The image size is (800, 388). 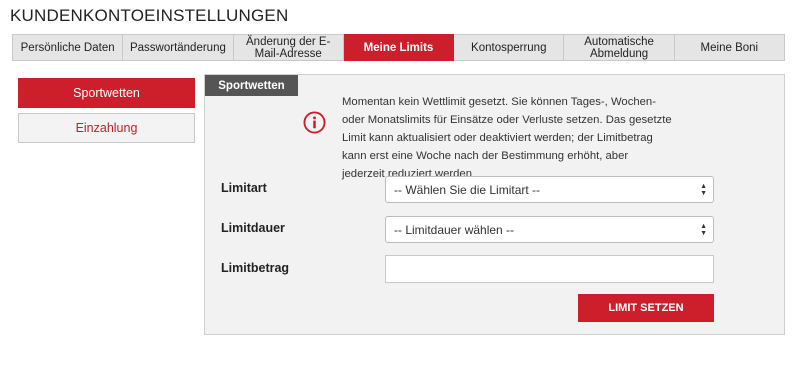 I want to click on limitbetrag-label: Limitbetrag, so click(x=255, y=268).